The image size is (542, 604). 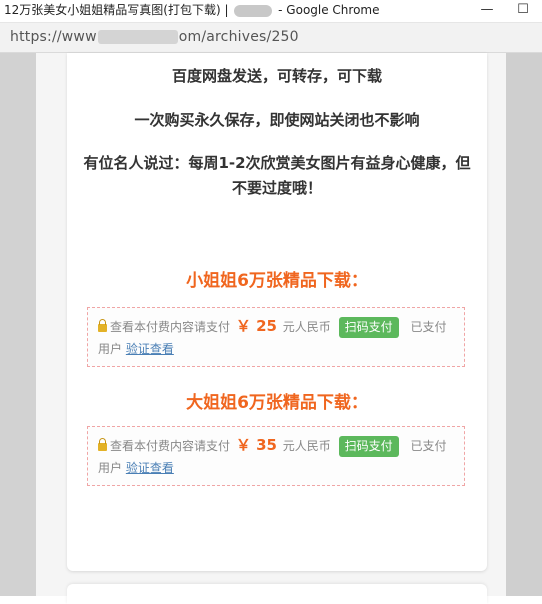 What do you see at coordinates (277, 281) in the screenshot?
I see `section-heading-small: 小姐姐6万张精品下载：` at bounding box center [277, 281].